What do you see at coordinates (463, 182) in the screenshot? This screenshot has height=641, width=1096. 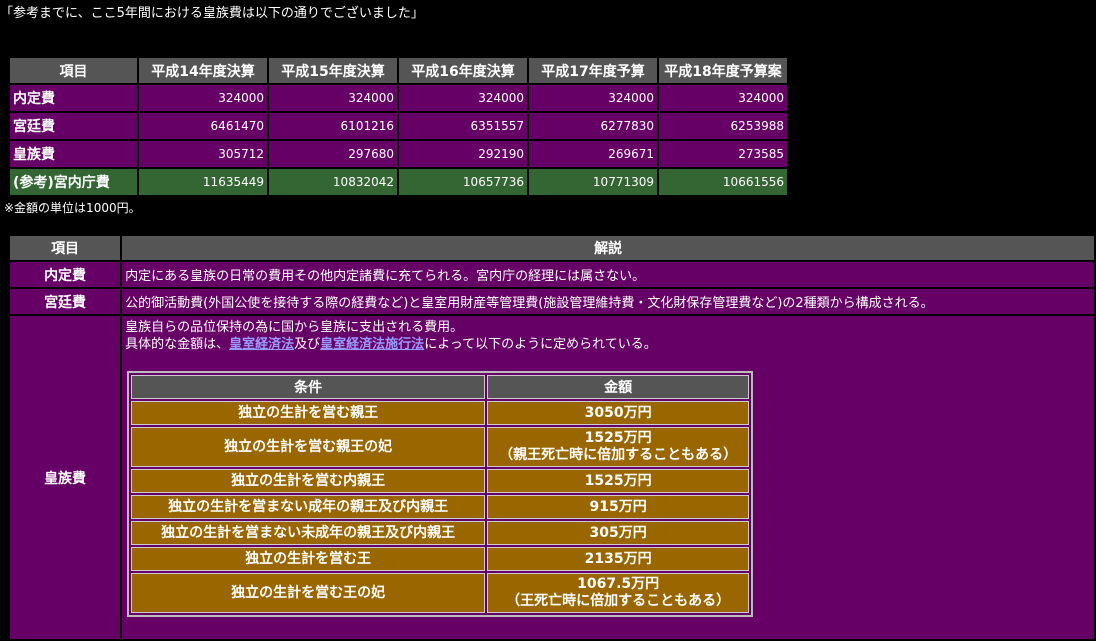 I see `cell-value: 10657736` at bounding box center [463, 182].